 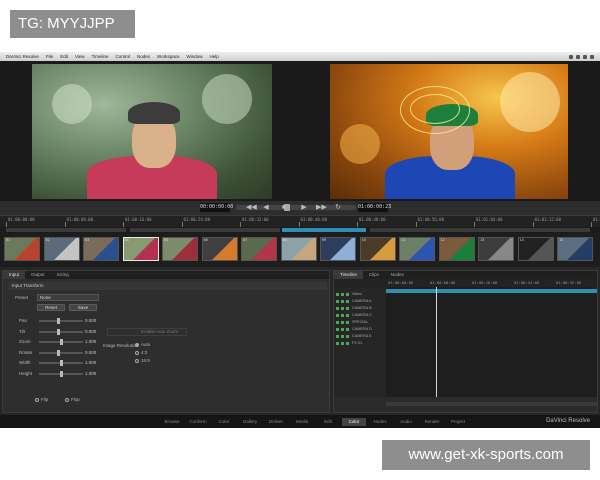 I want to click on clip-thumbnail: 05, so click(x=180, y=249).